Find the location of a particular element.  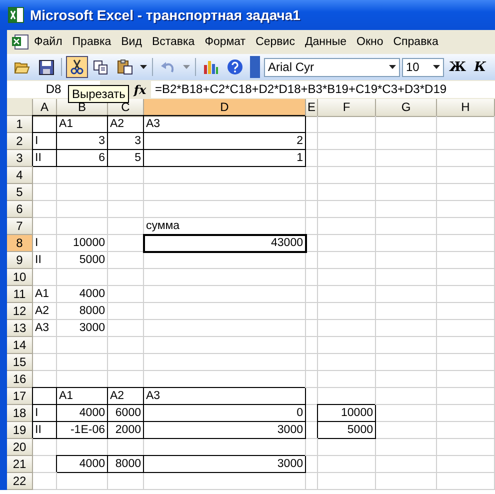

table-cell: 1 is located at coordinates (225, 158).